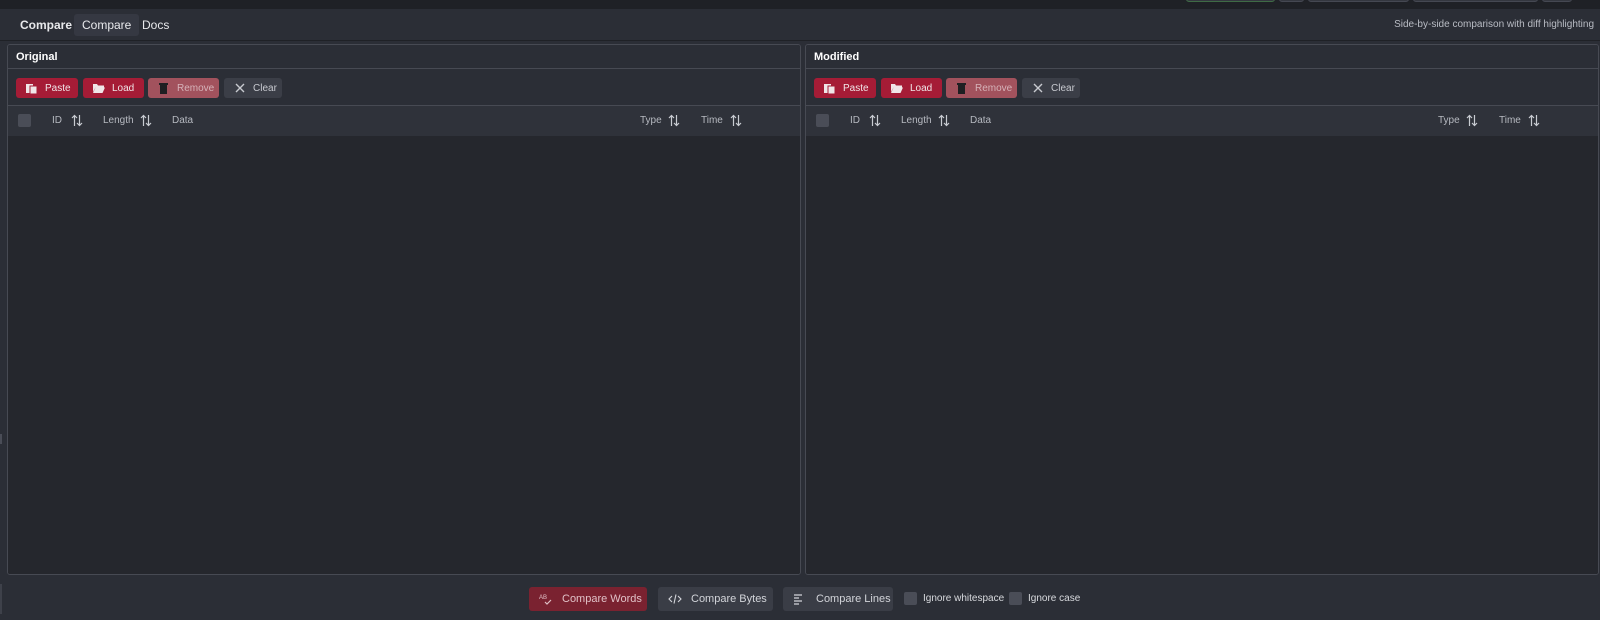 This screenshot has height=620, width=1600. I want to click on tab-docs: Docs, so click(155, 25).